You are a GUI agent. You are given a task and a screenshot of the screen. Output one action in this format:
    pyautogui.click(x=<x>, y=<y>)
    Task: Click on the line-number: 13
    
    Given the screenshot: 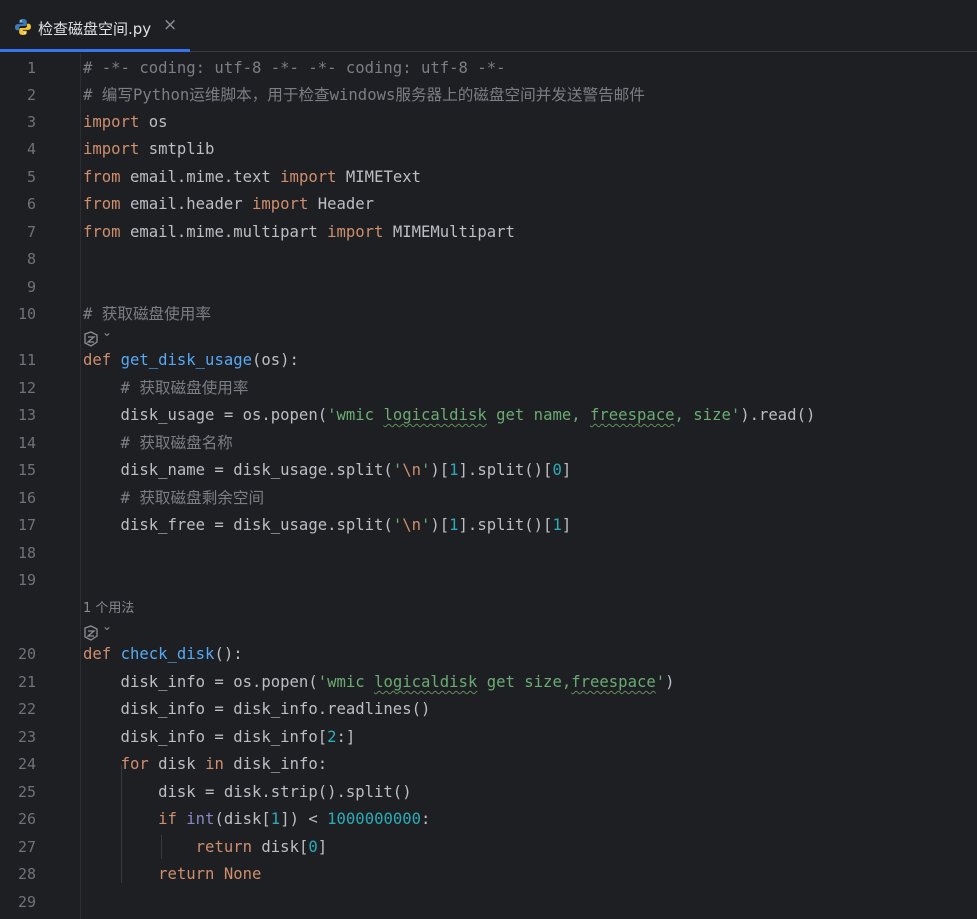 What is the action you would take?
    pyautogui.click(x=26, y=415)
    